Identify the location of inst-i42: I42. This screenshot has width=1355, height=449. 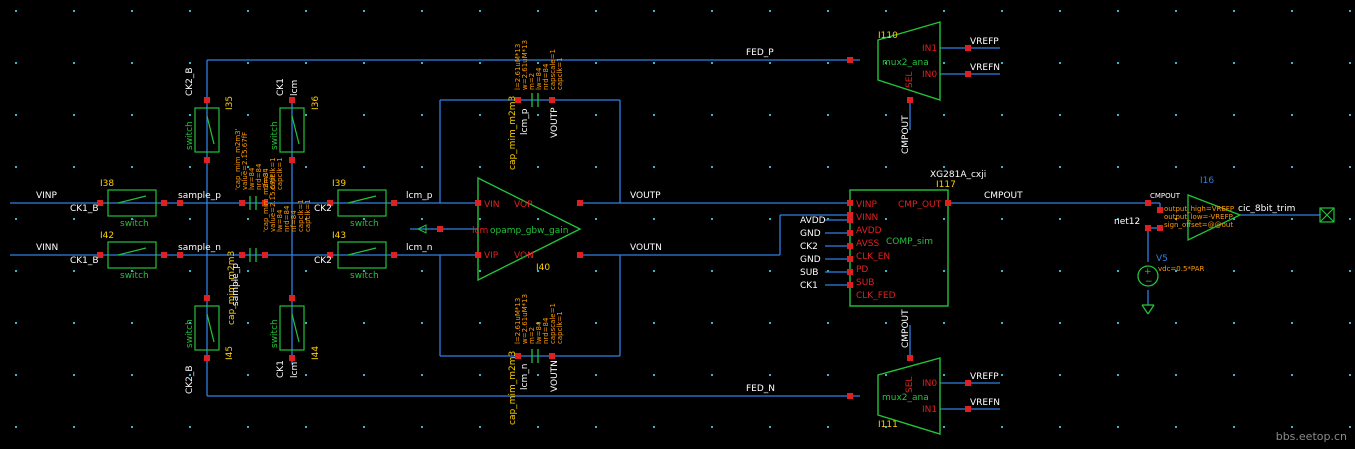
(107, 236).